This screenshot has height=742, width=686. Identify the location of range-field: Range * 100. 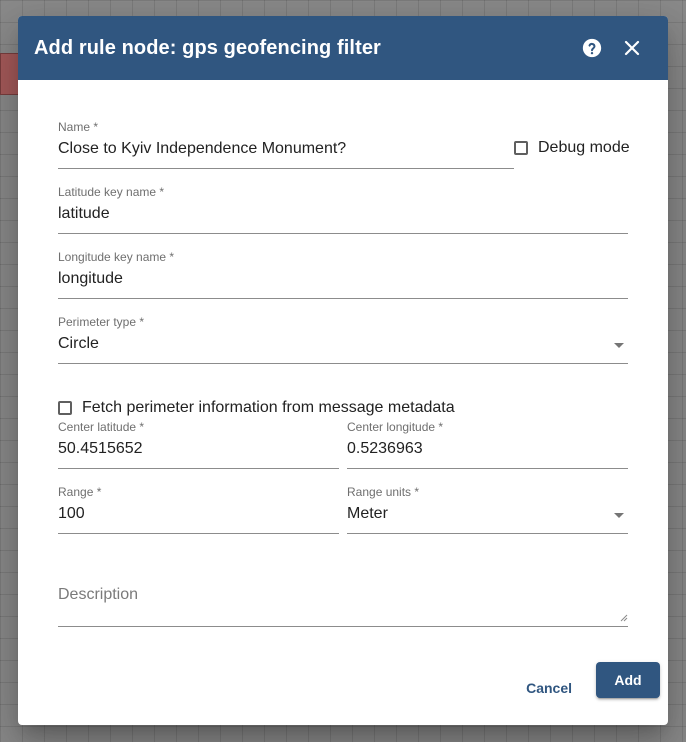
(198, 510).